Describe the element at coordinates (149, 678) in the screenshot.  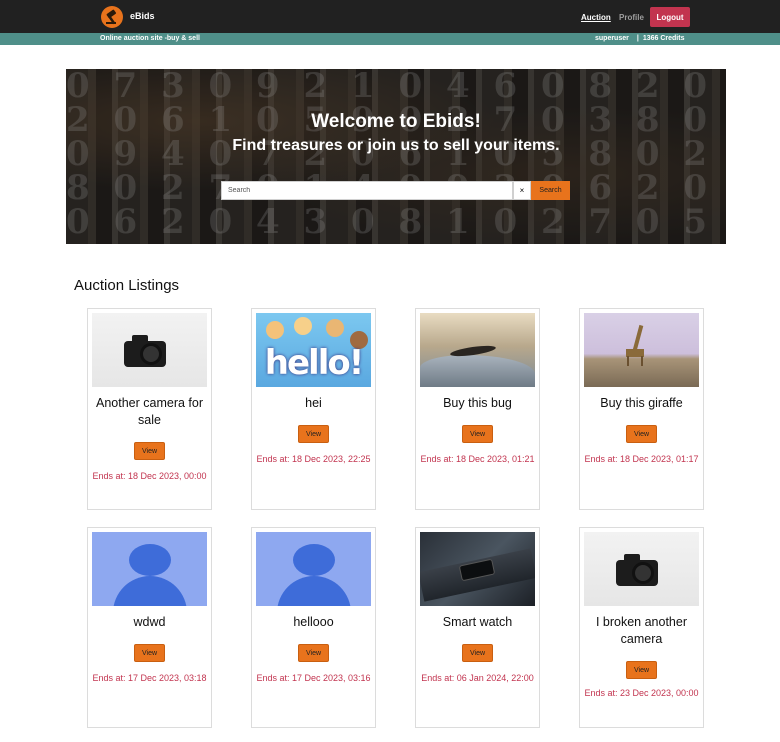
I see `listing-end-time: Ends at: 17 Dec 2023, 03:18` at that location.